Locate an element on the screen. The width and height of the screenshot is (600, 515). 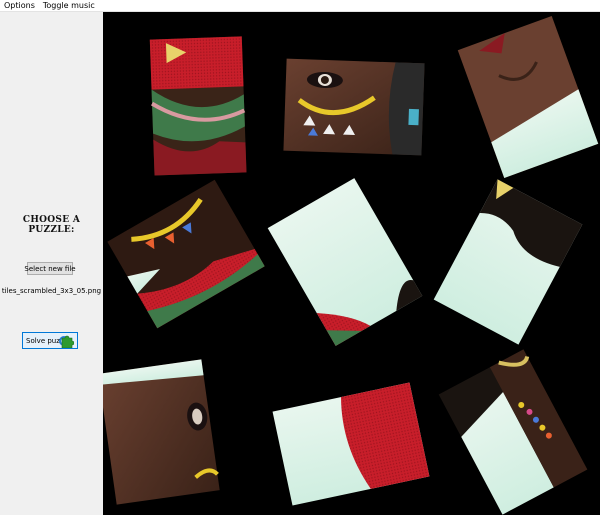
solve-puzzle-button: Solve puz is located at coordinates (50, 340).